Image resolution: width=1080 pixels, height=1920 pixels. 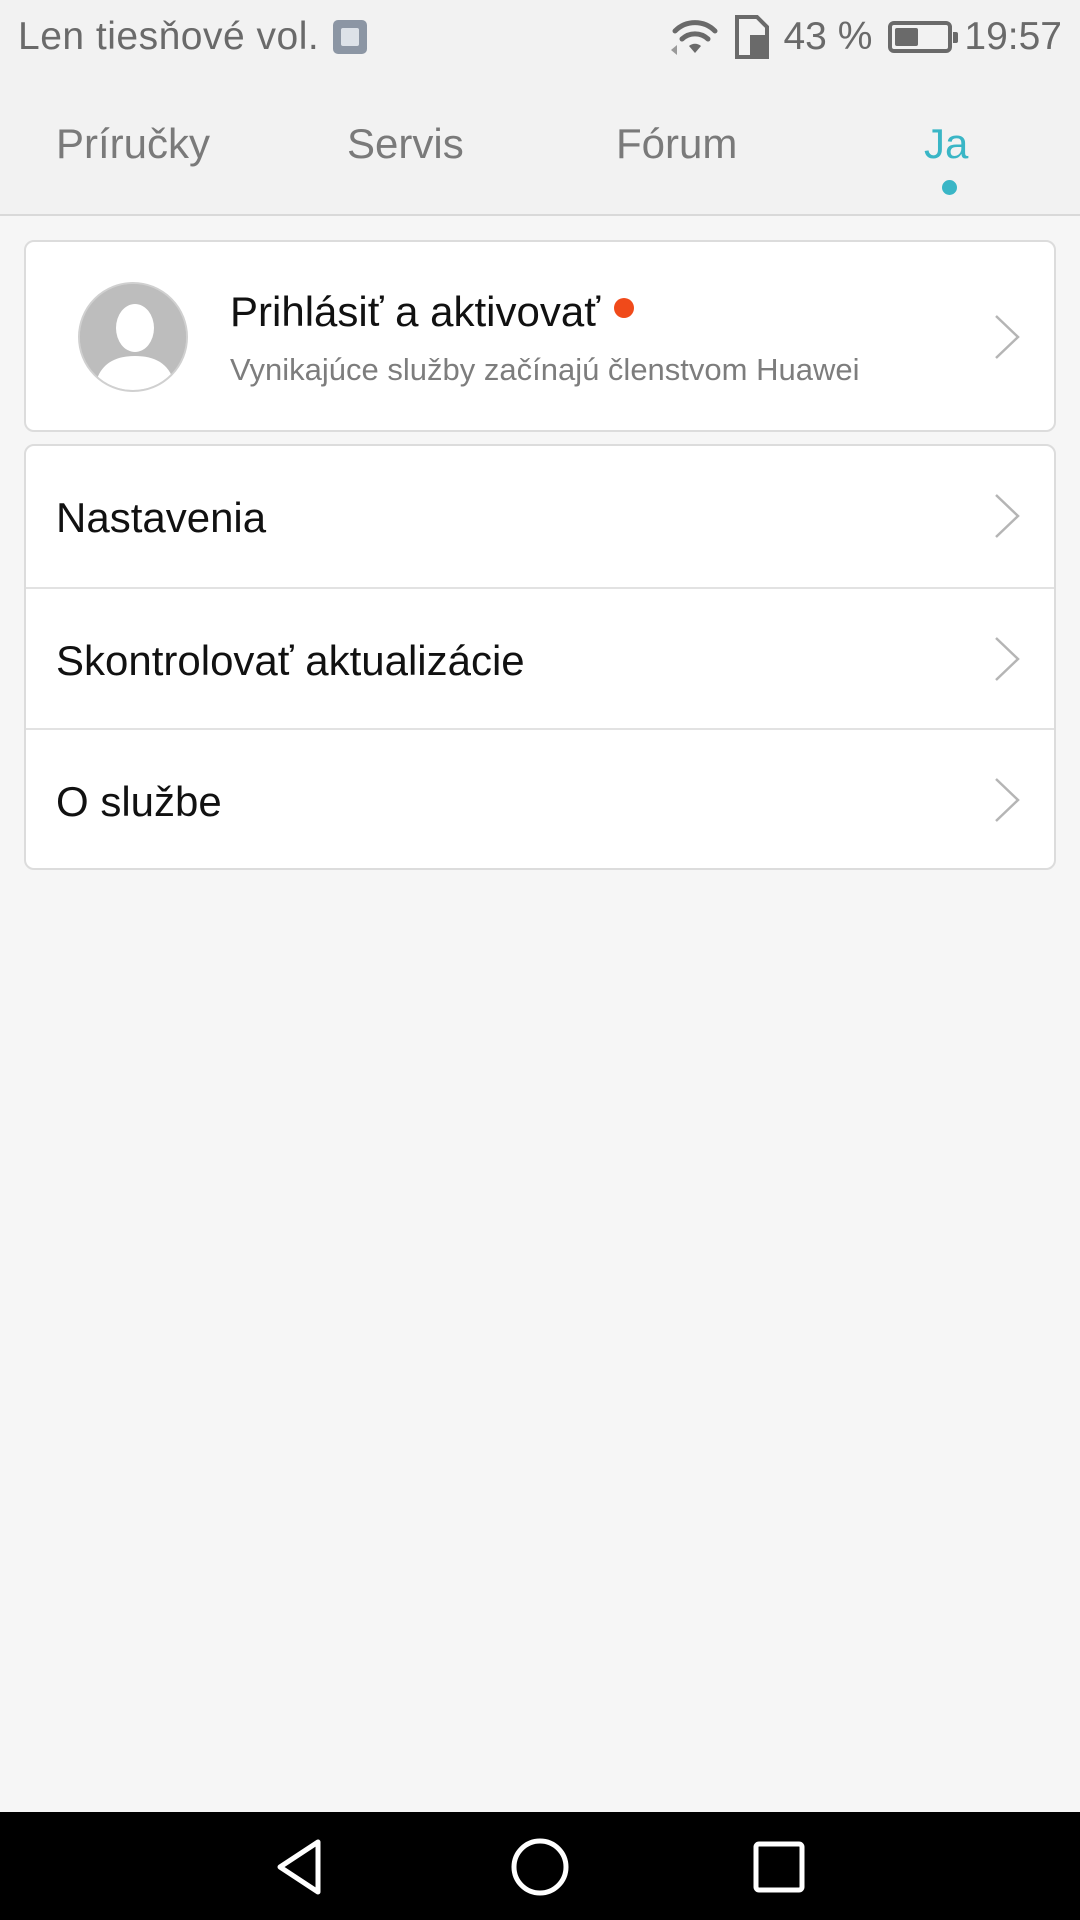 What do you see at coordinates (1013, 36) in the screenshot?
I see `clock: 19:57` at bounding box center [1013, 36].